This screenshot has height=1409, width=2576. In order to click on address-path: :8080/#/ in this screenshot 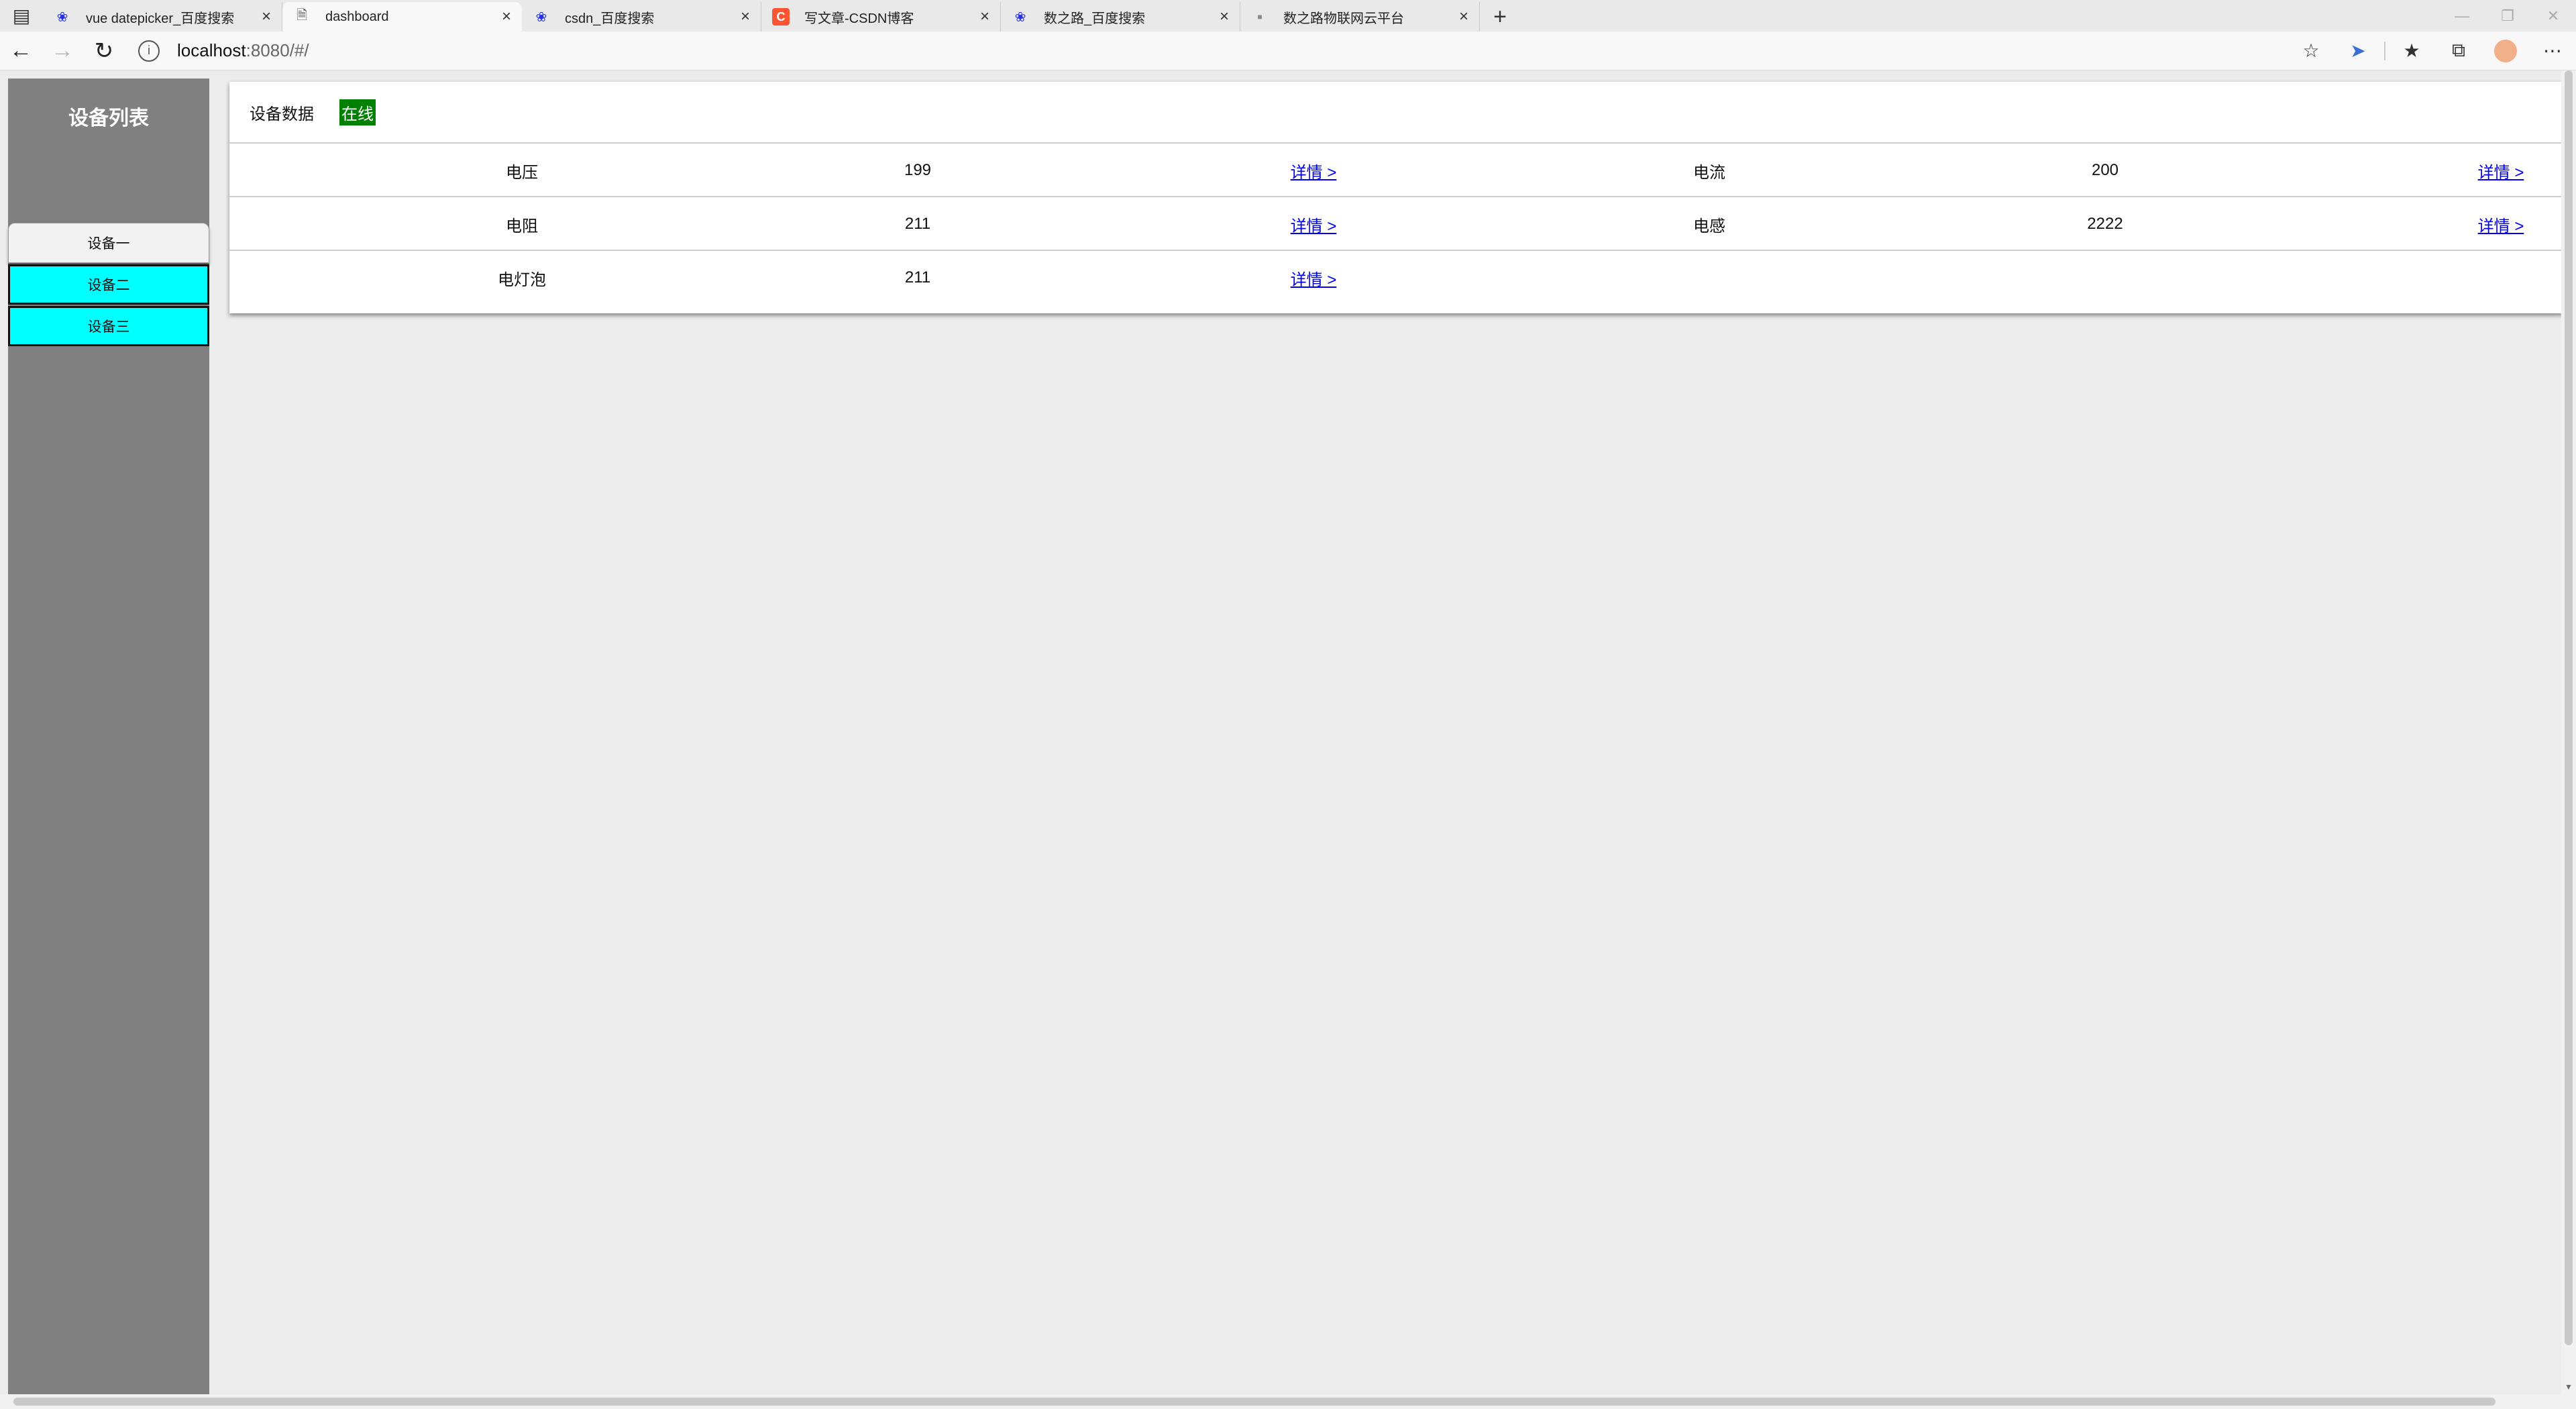, I will do `click(277, 50)`.